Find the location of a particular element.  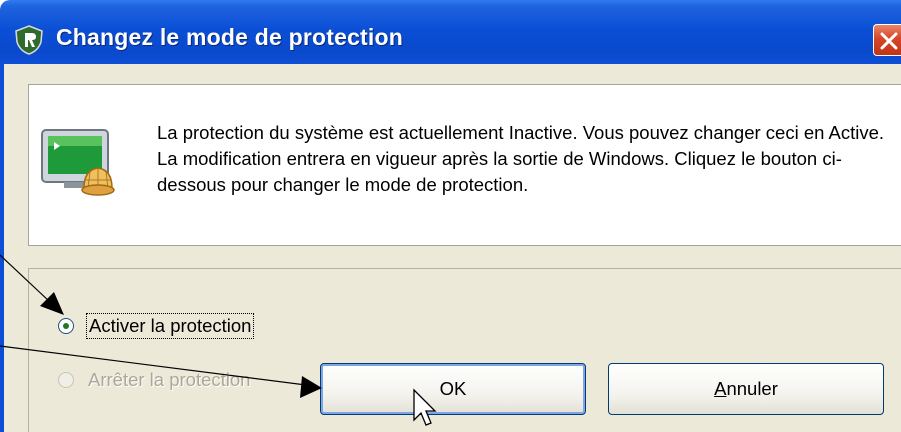

stop-radio-label: Arrêter la protection is located at coordinates (169, 379).